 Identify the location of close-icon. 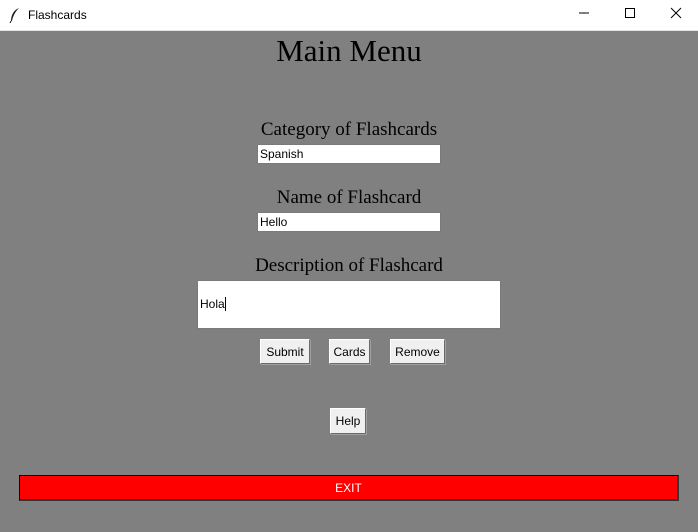
(676, 15).